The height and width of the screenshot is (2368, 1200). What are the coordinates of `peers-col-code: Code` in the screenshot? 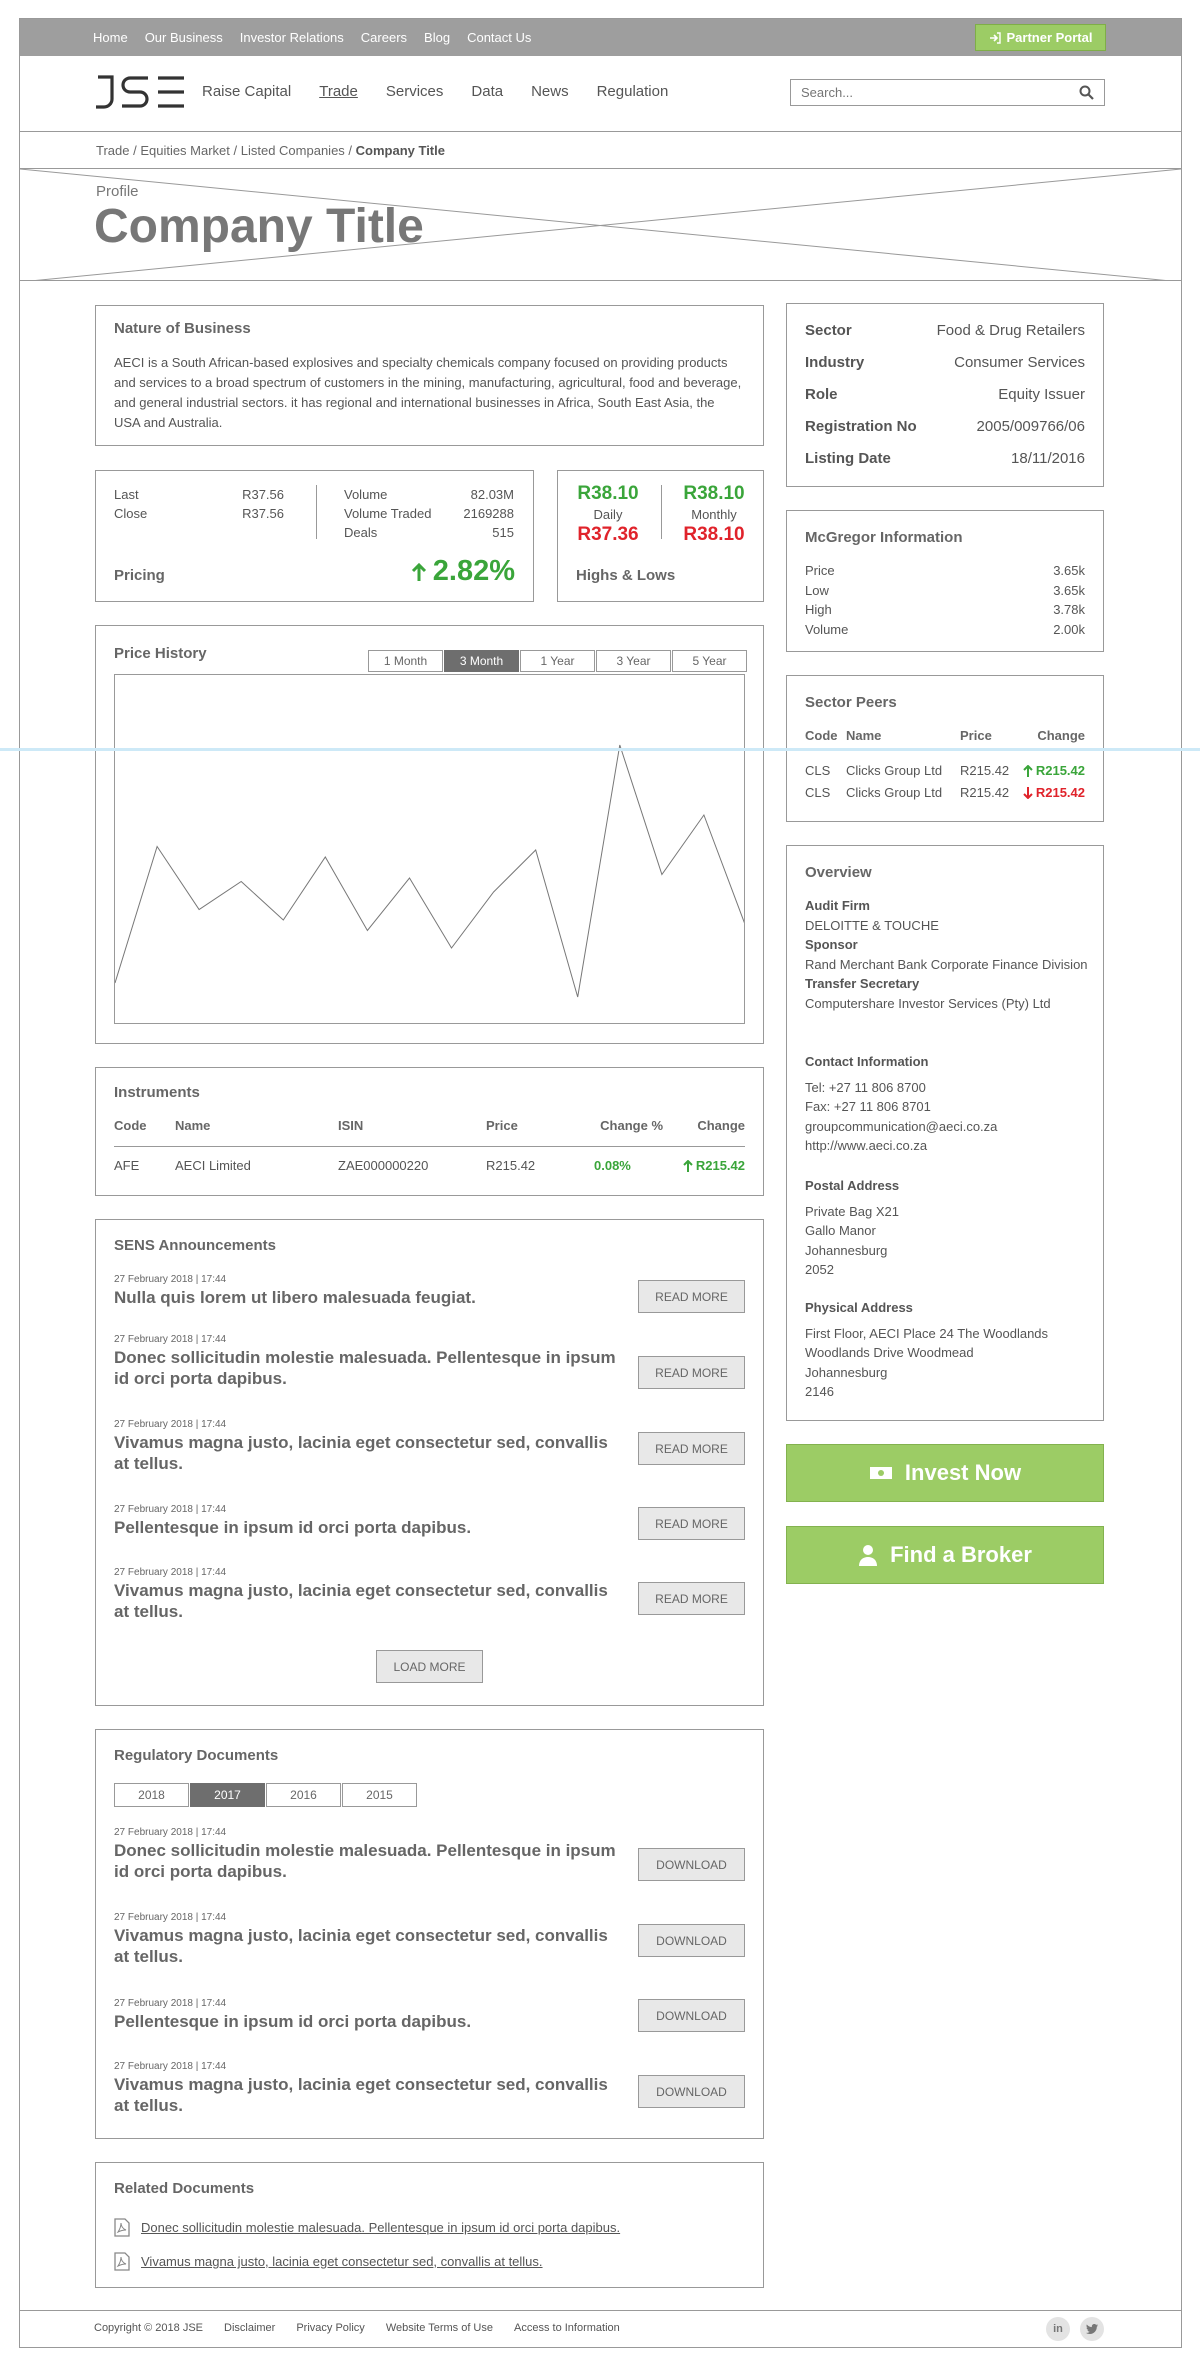 It's located at (821, 735).